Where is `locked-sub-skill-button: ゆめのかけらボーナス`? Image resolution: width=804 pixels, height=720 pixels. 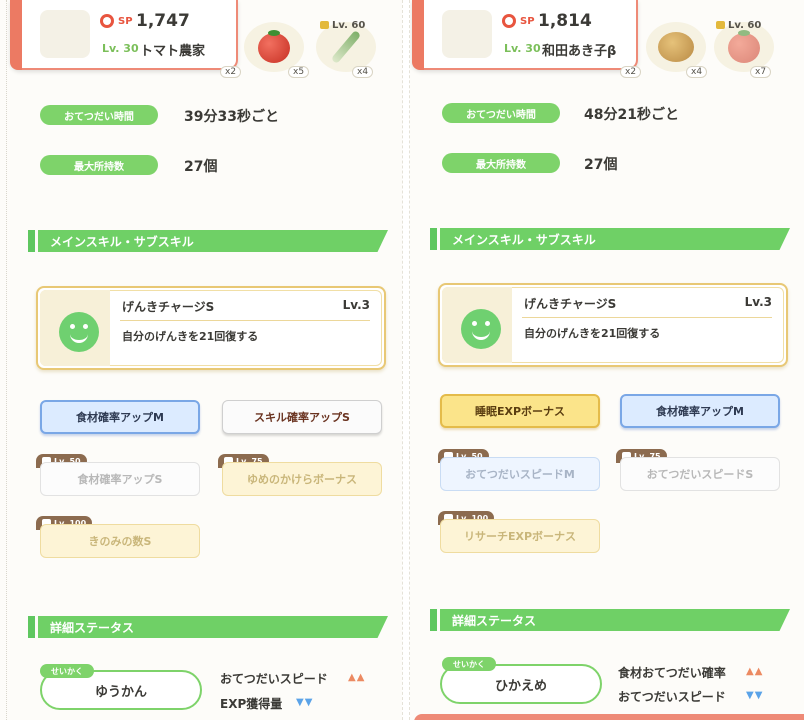 locked-sub-skill-button: ゆめのかけらボーナス is located at coordinates (302, 479).